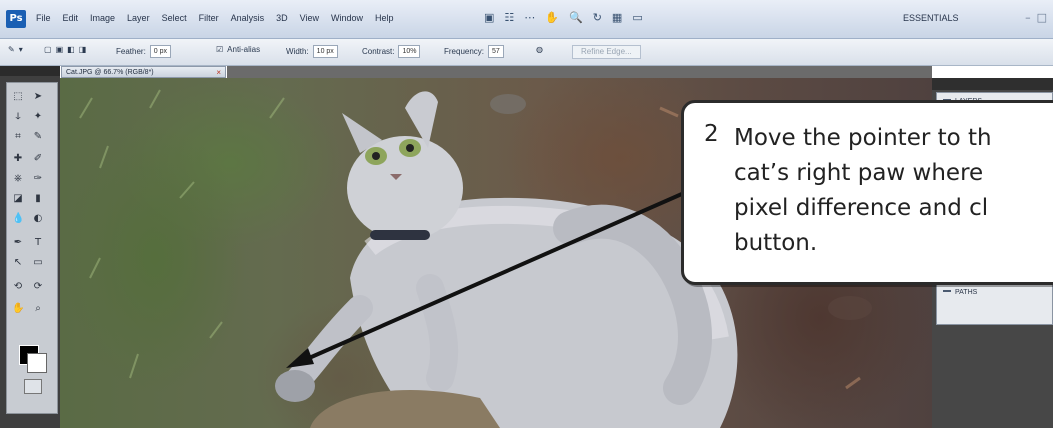 The height and width of the screenshot is (428, 1053). I want to click on callout-line-3: pixel difference and cl, so click(861, 208).